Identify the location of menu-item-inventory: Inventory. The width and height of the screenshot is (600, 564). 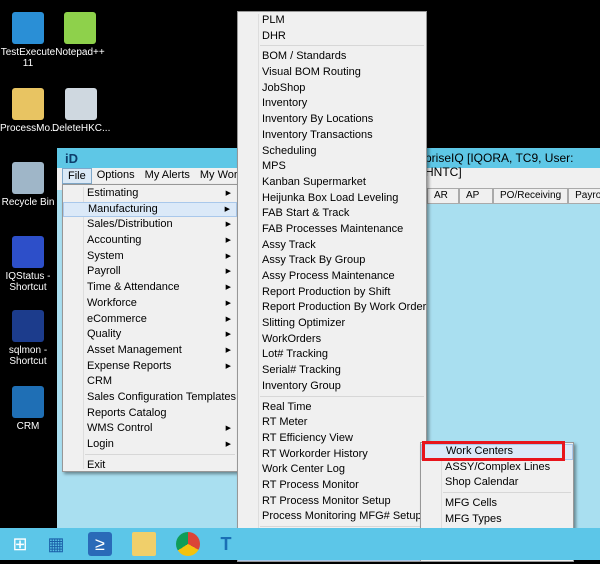
(332, 104).